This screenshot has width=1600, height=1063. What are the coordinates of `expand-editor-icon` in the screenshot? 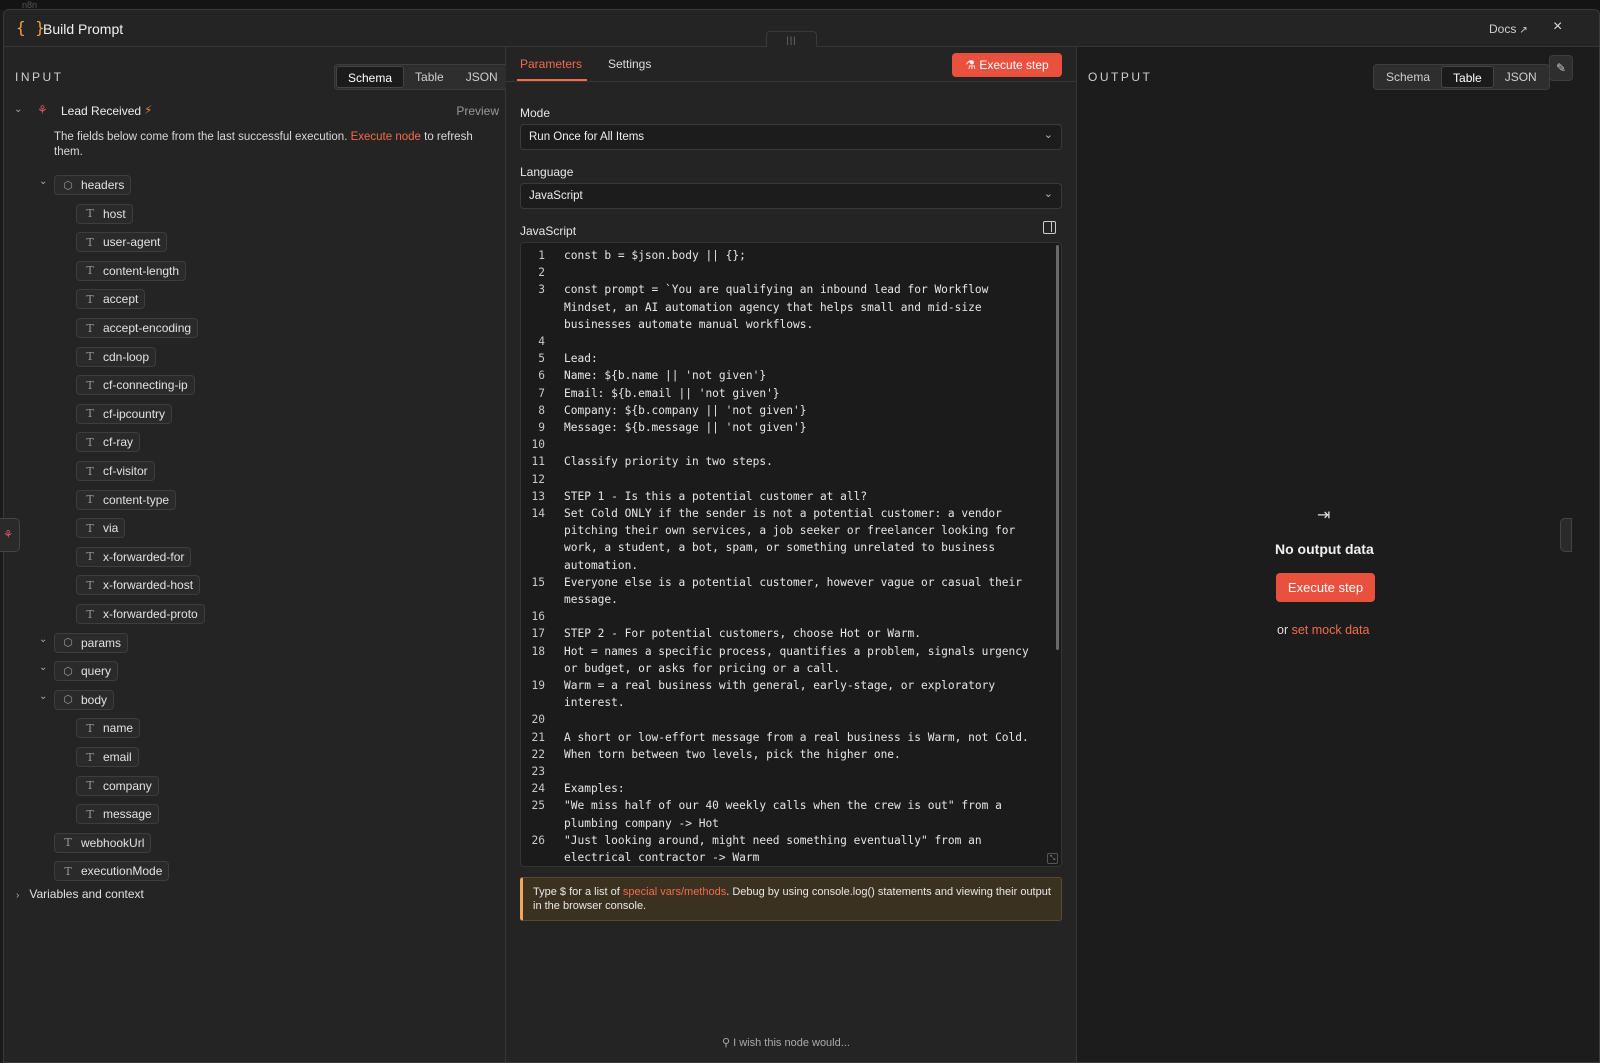 It's located at (1049, 227).